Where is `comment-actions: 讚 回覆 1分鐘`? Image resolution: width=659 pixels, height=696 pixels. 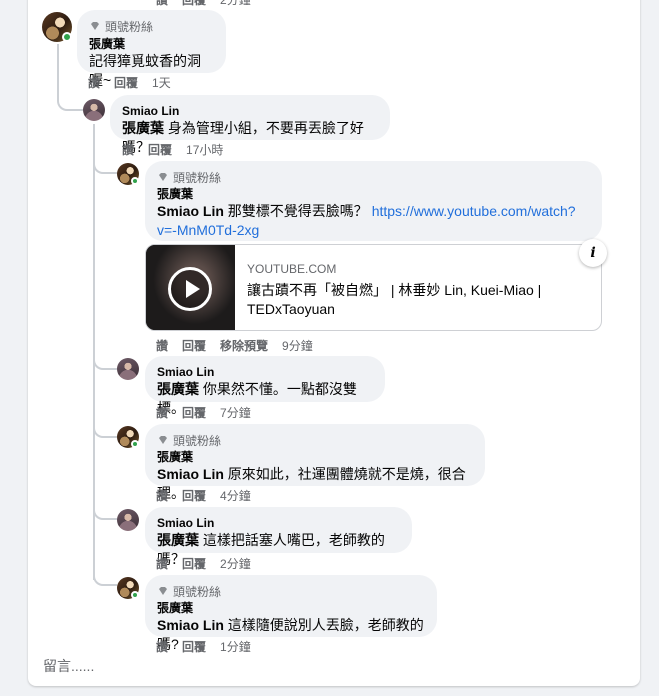
comment-actions: 讚 回覆 1分鐘 is located at coordinates (210, 646).